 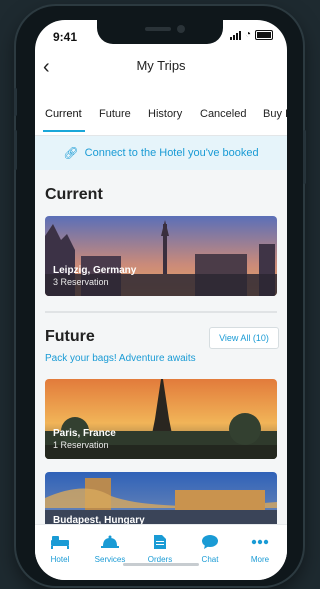 I want to click on nav-orders: Orders, so click(x=160, y=548).